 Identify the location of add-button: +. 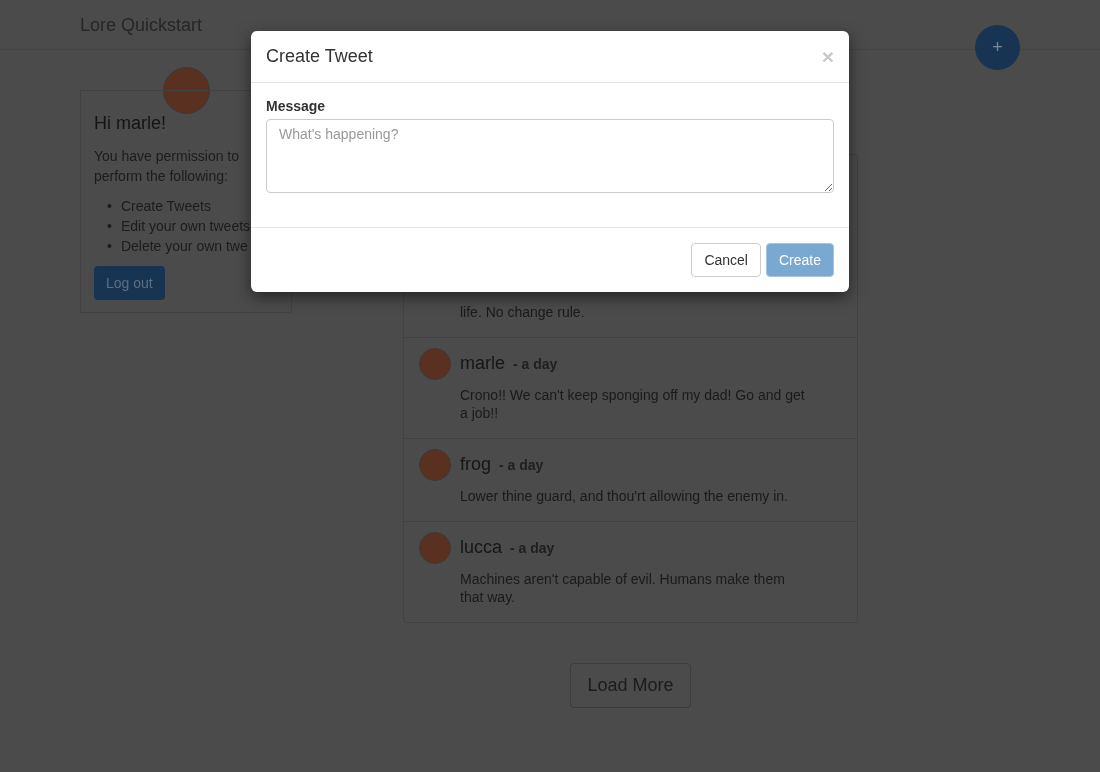
(997, 47).